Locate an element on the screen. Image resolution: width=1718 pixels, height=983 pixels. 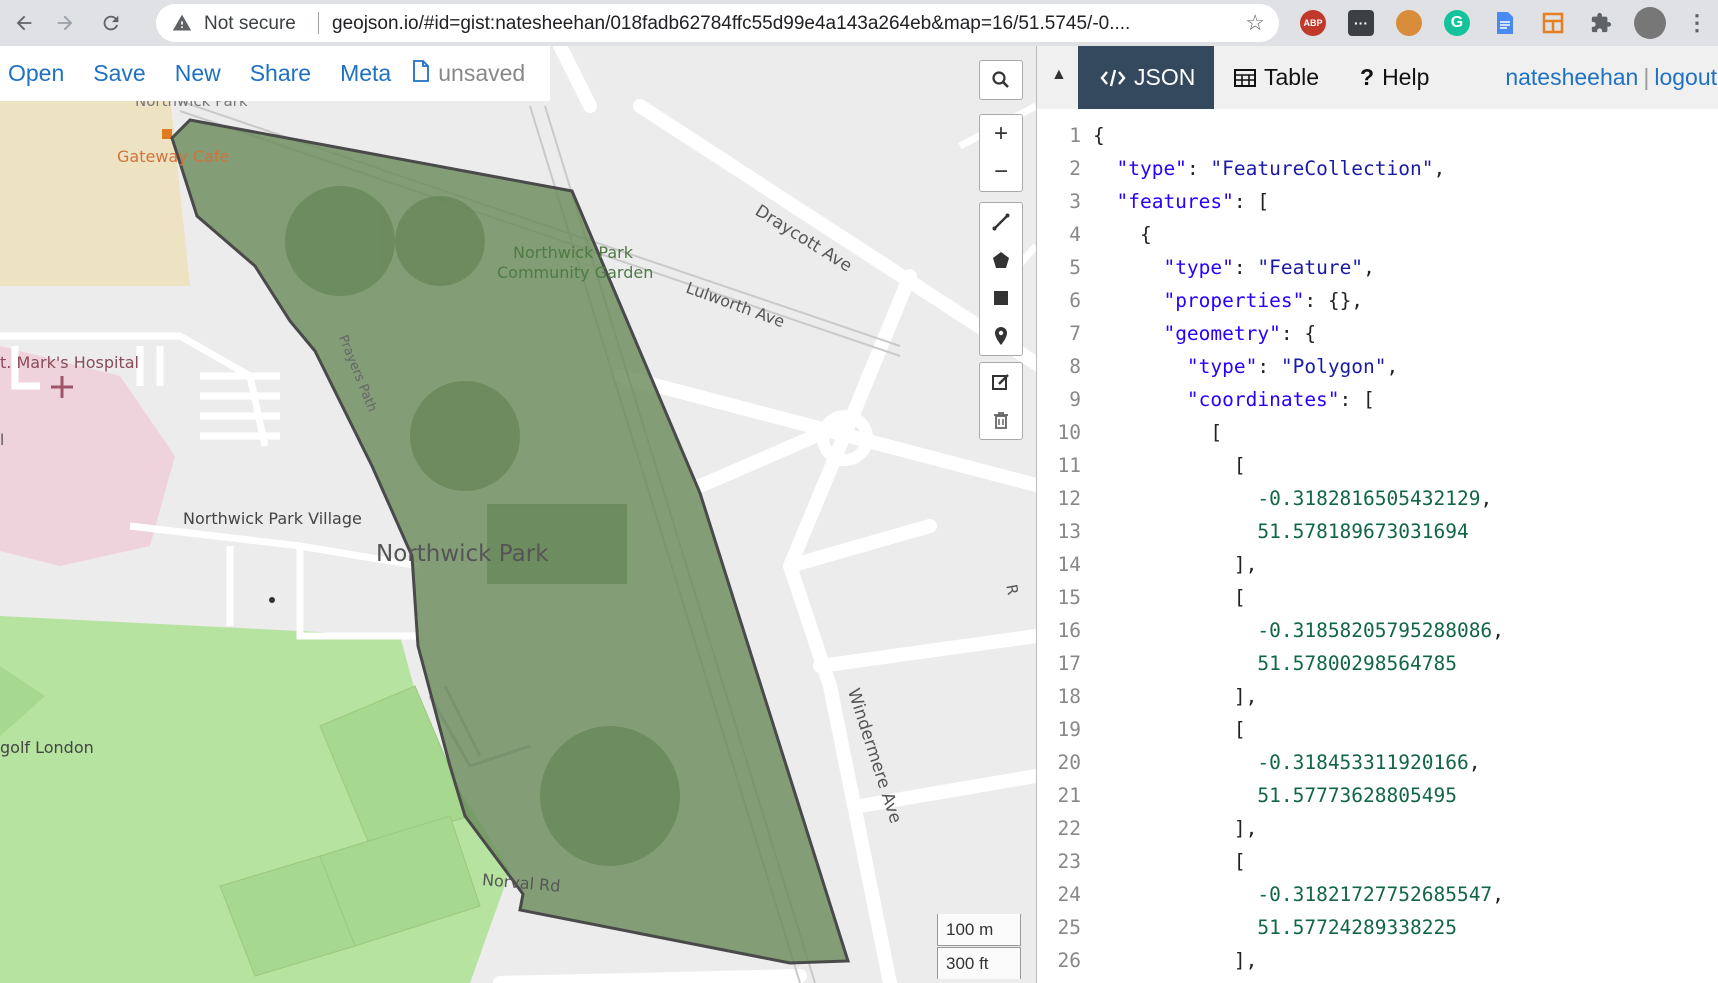
warning-icon is located at coordinates (182, 25).